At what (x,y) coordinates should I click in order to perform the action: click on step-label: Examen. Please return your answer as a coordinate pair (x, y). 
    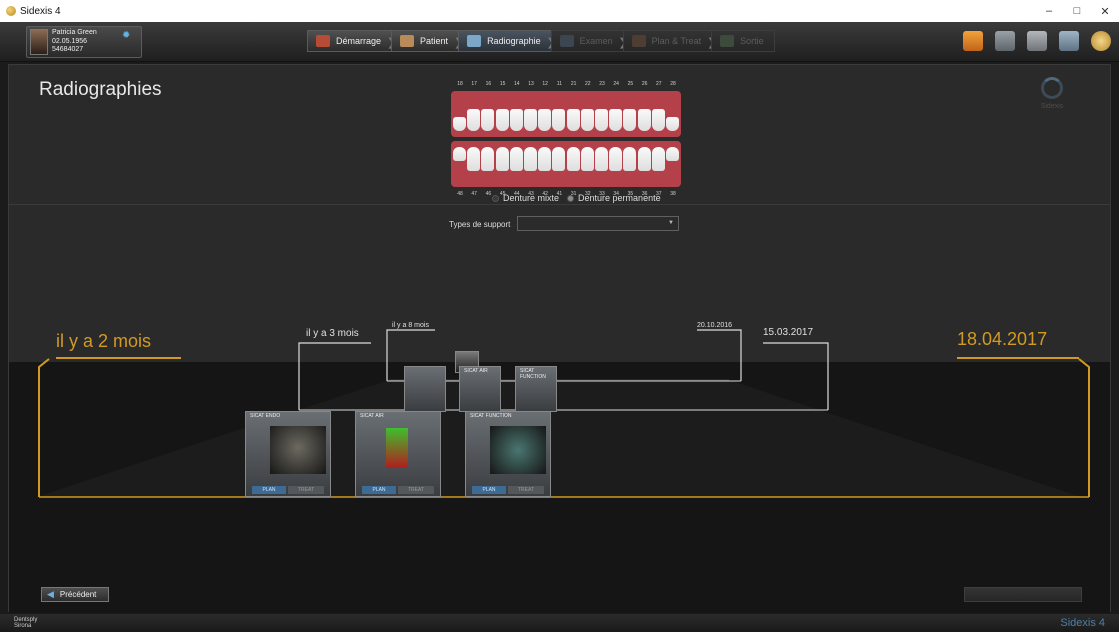
    Looking at the image, I should click on (596, 41).